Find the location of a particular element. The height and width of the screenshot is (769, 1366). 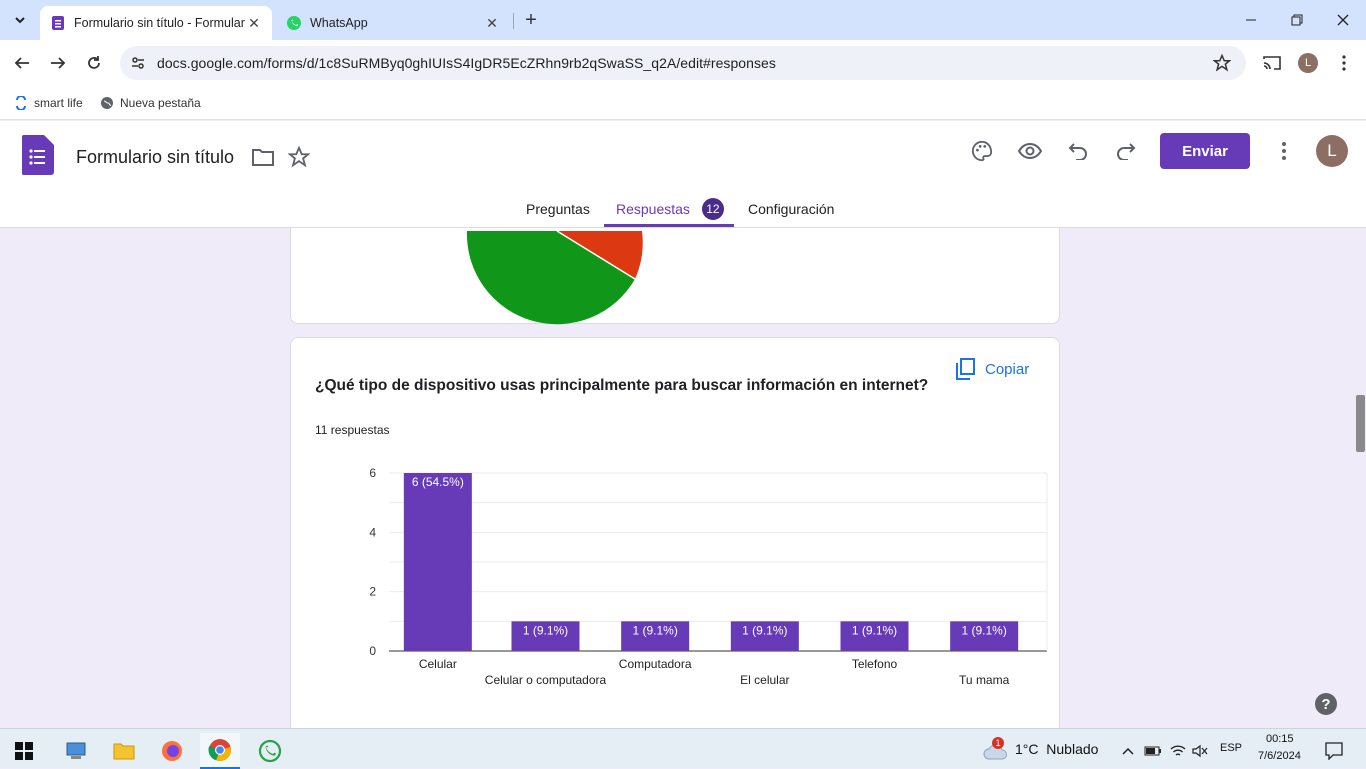

clock-time: 00:15 is located at coordinates (1280, 739).